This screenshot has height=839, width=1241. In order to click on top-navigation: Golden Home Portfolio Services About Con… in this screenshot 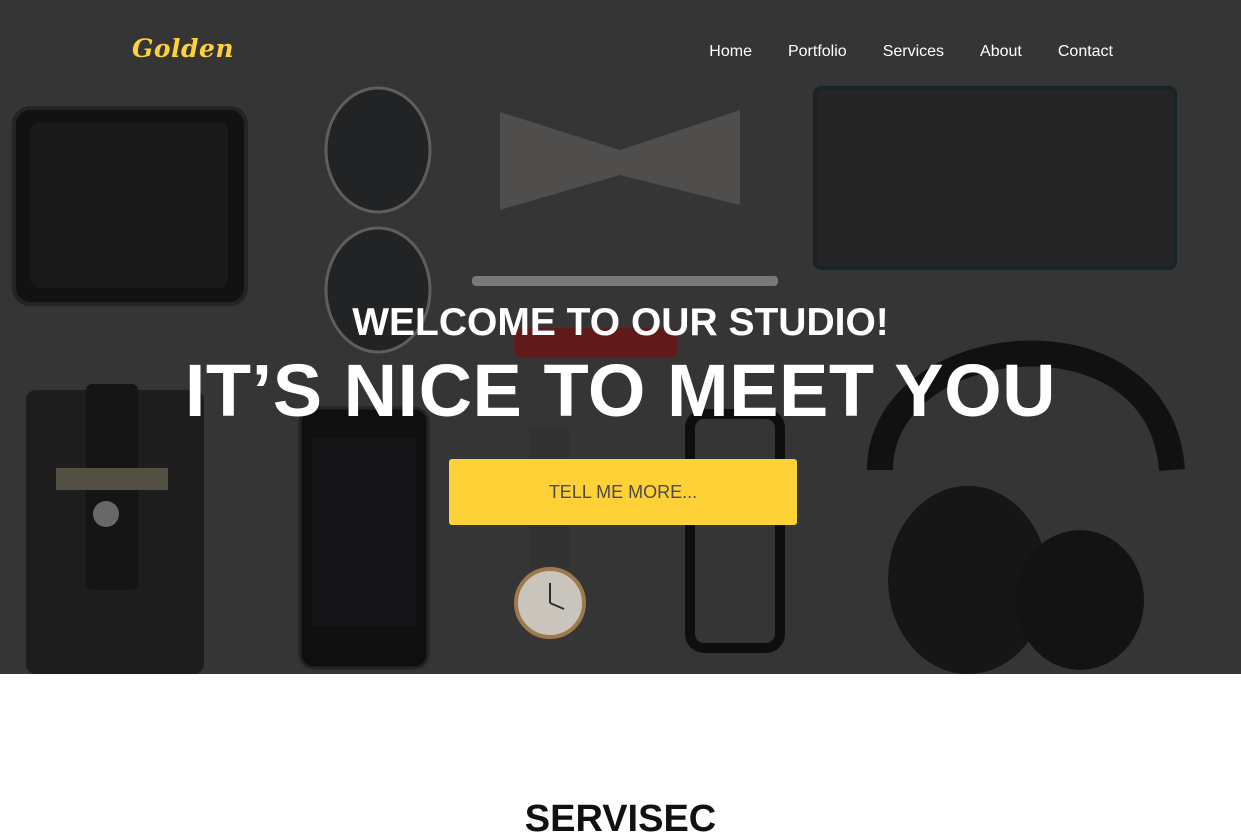, I will do `click(620, 50)`.